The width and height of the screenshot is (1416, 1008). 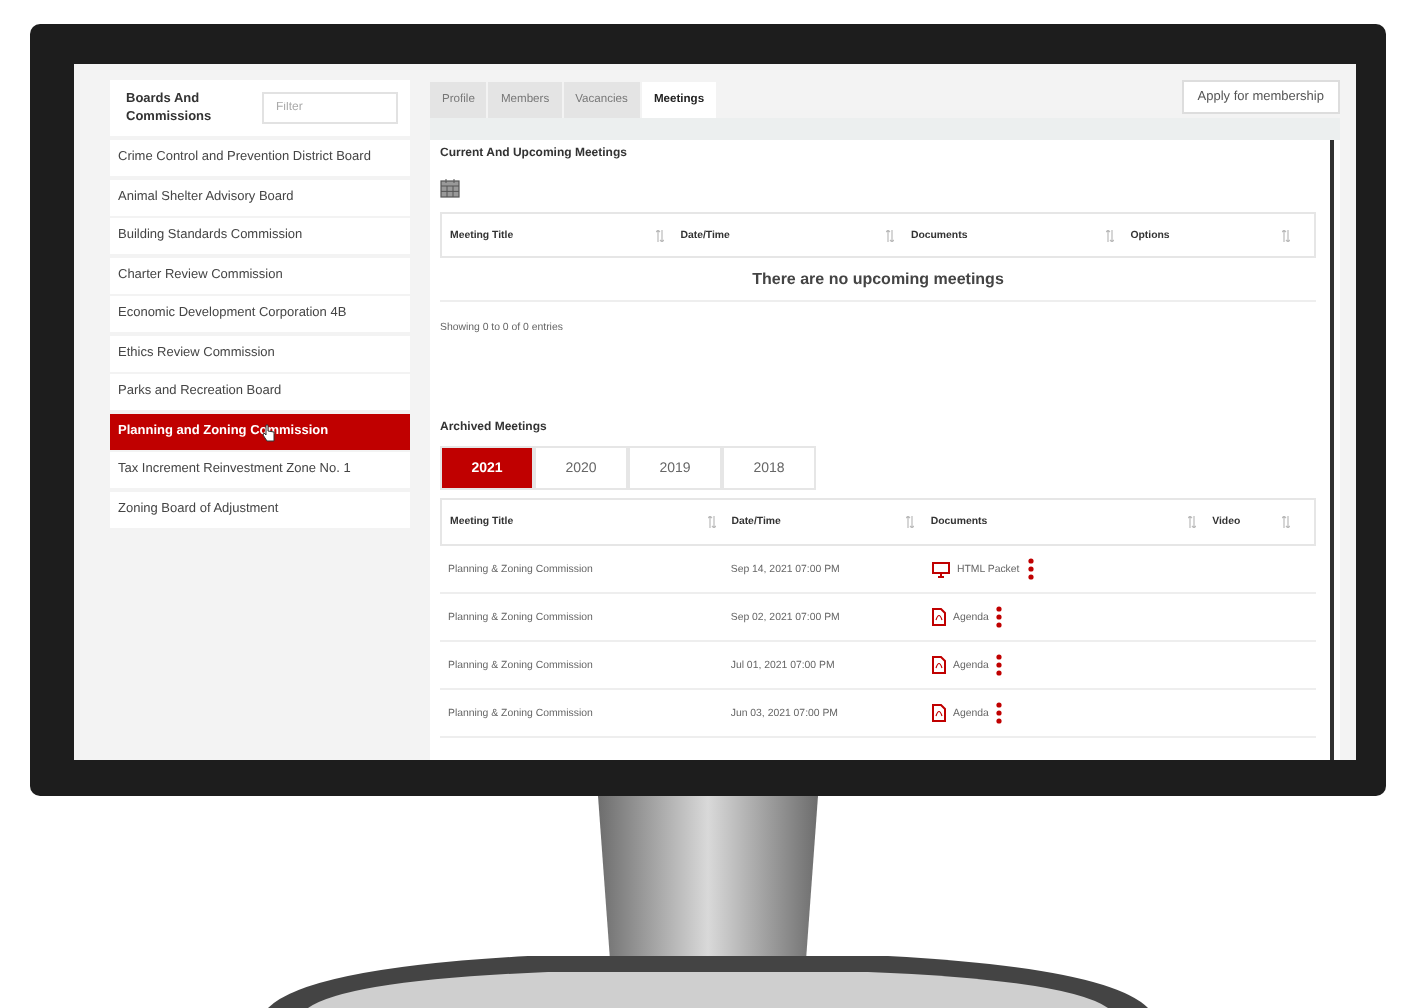 What do you see at coordinates (450, 188) in the screenshot?
I see `calendar-icon` at bounding box center [450, 188].